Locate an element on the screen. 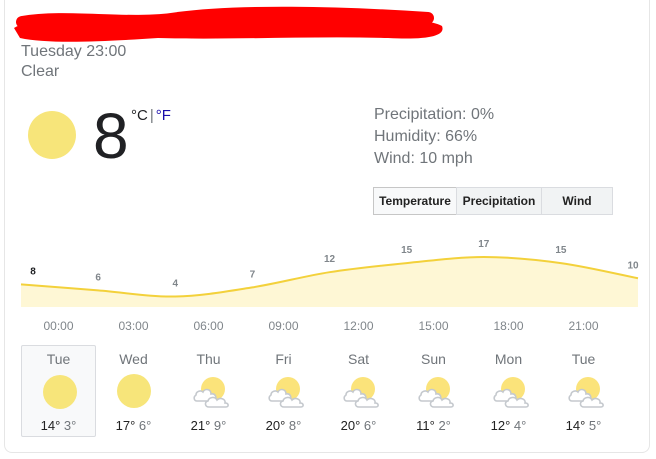  day-temperatures: 20° 8° is located at coordinates (283, 425).